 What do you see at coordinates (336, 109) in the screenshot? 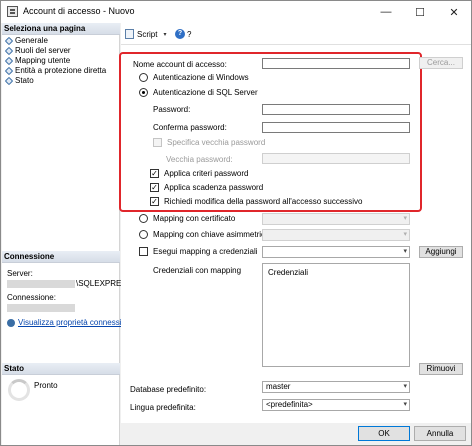
I see `password-input` at bounding box center [336, 109].